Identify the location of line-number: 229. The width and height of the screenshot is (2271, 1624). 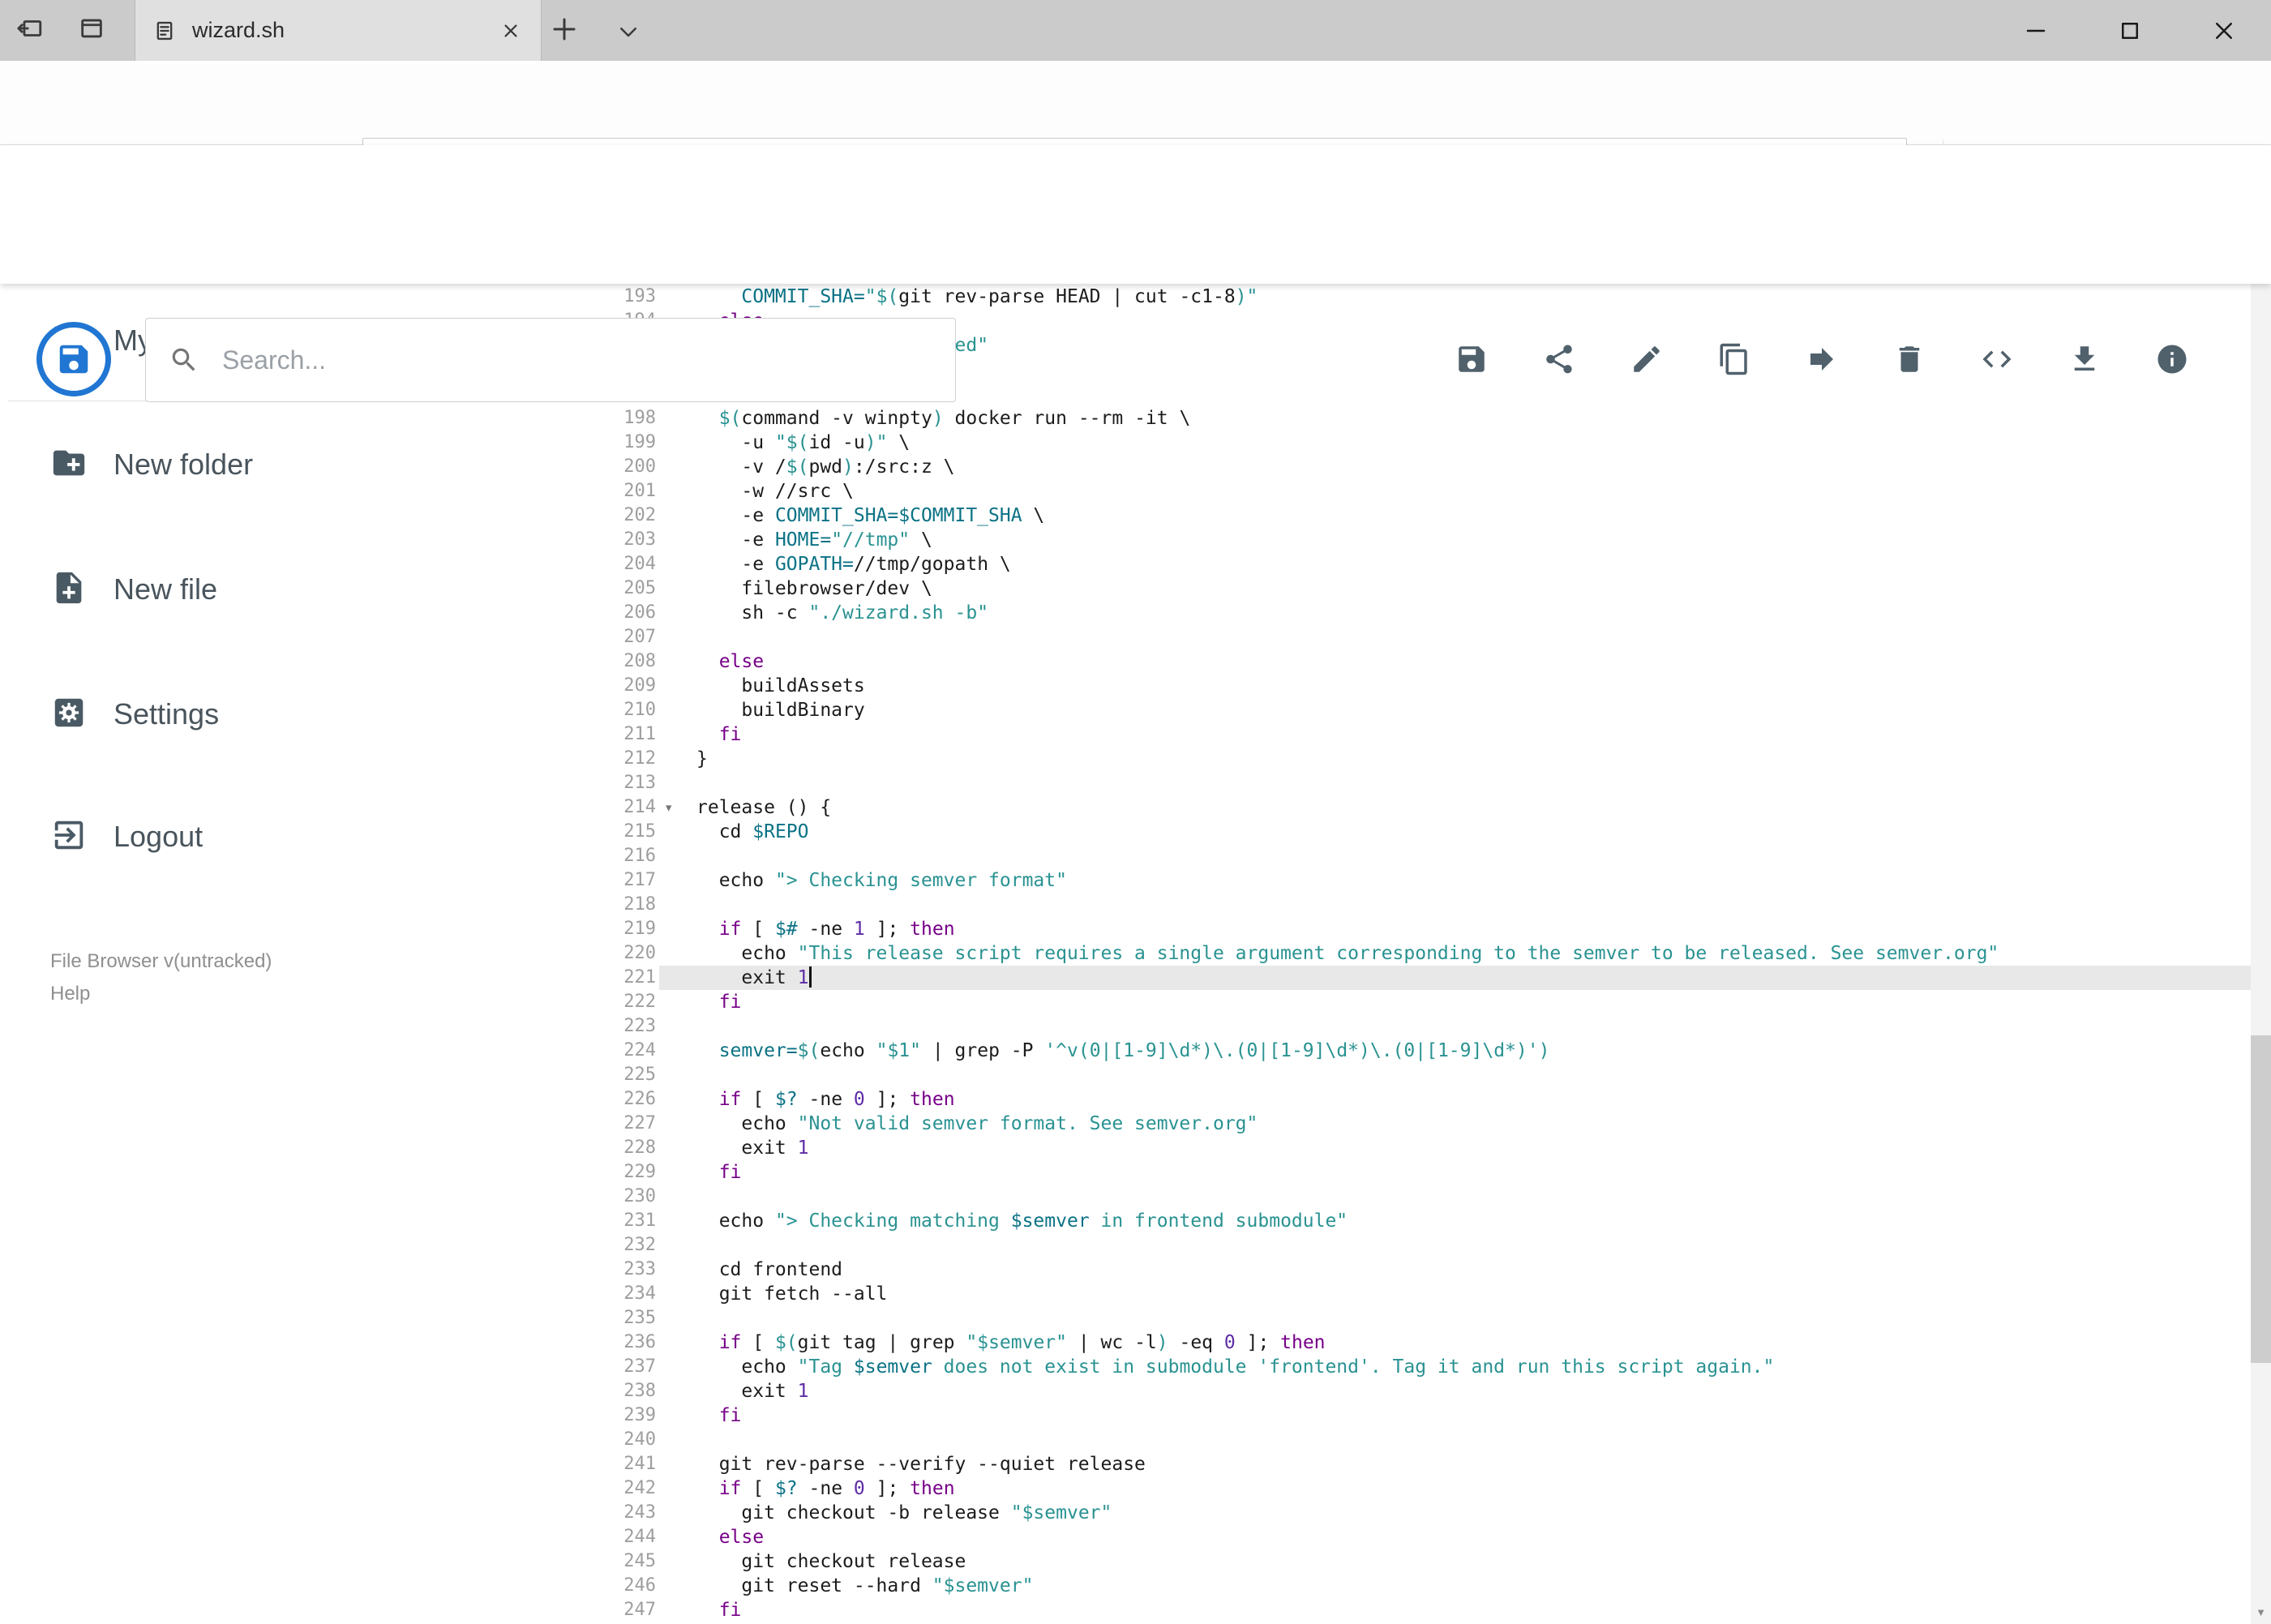
(640, 1172).